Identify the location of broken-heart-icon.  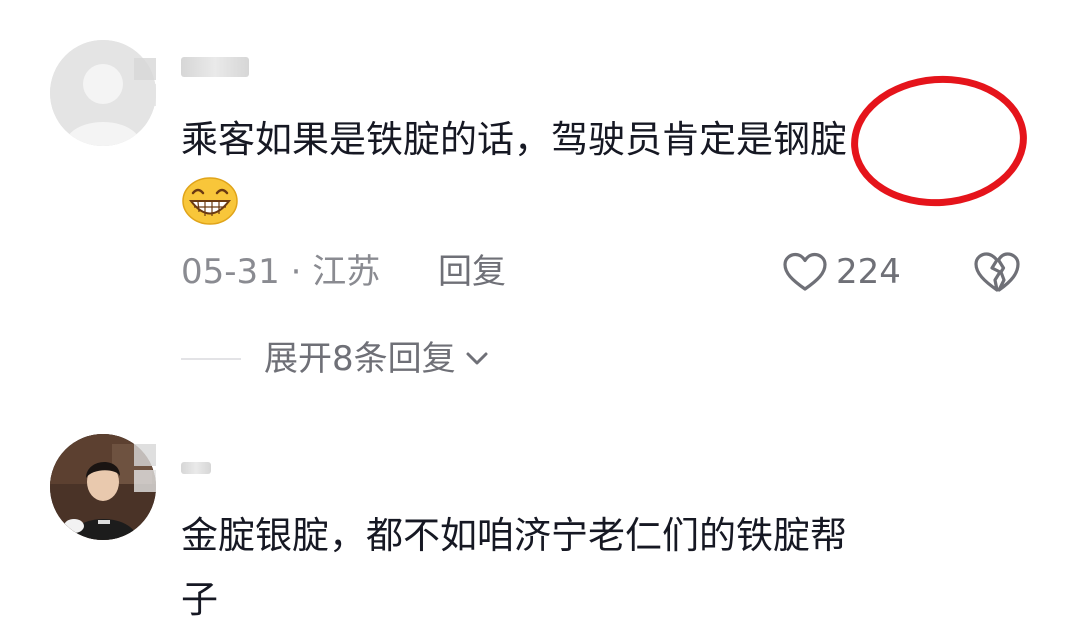
(997, 272).